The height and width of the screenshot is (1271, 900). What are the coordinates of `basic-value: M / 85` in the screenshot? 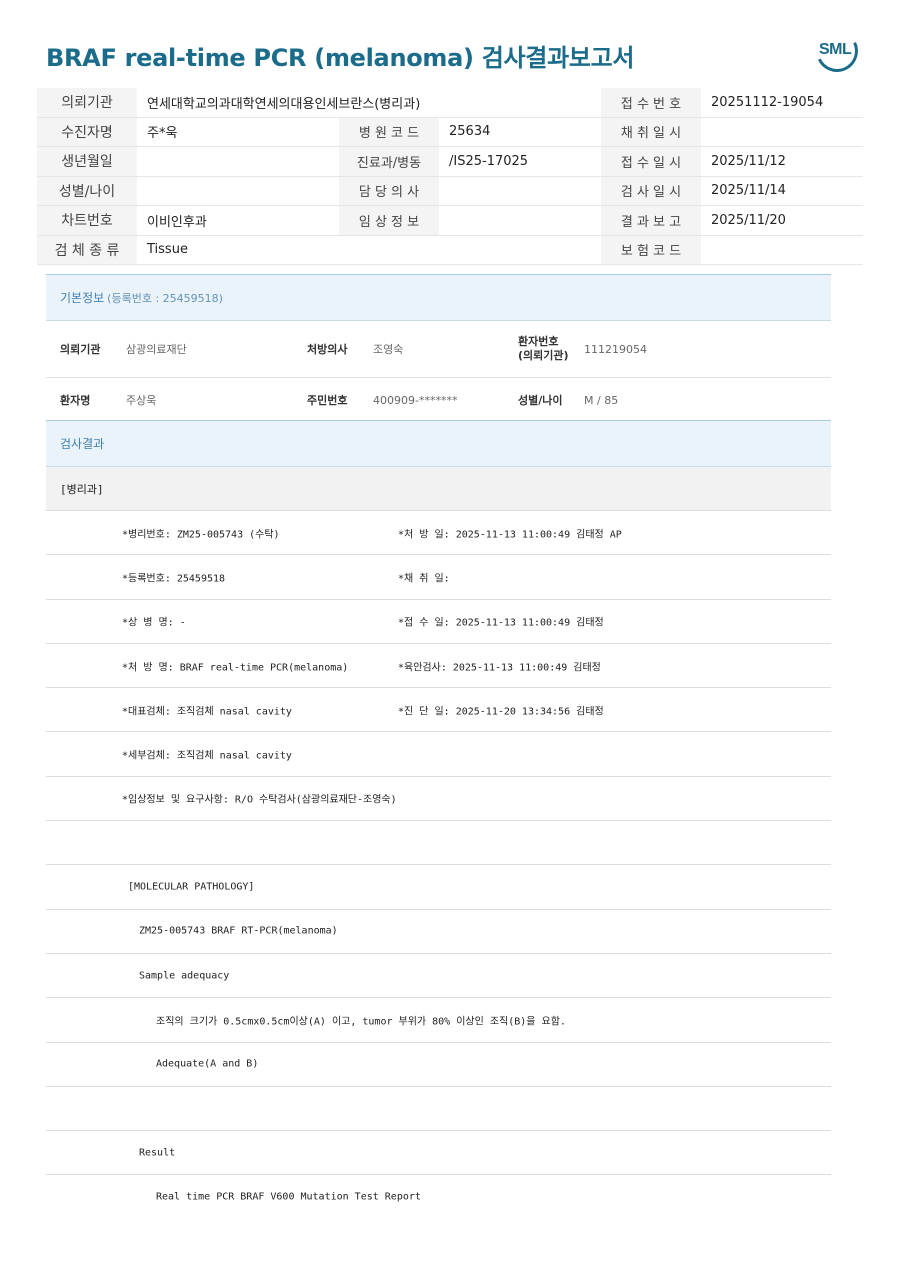 It's located at (601, 400).